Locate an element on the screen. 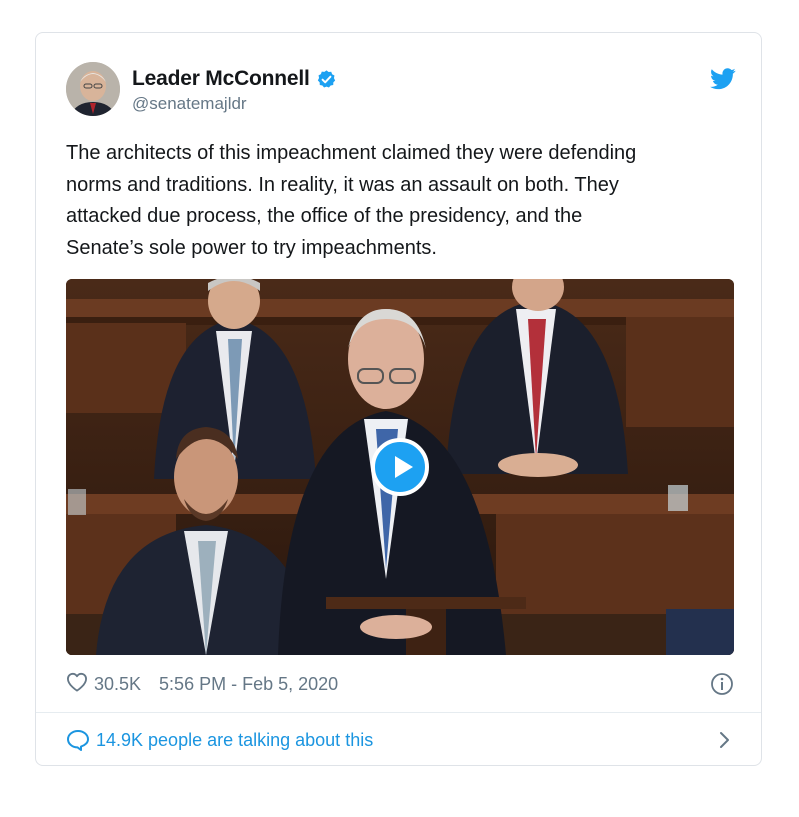 The height and width of the screenshot is (817, 799). talking-about-text: 14.9K people are talking about this is located at coordinates (235, 739).